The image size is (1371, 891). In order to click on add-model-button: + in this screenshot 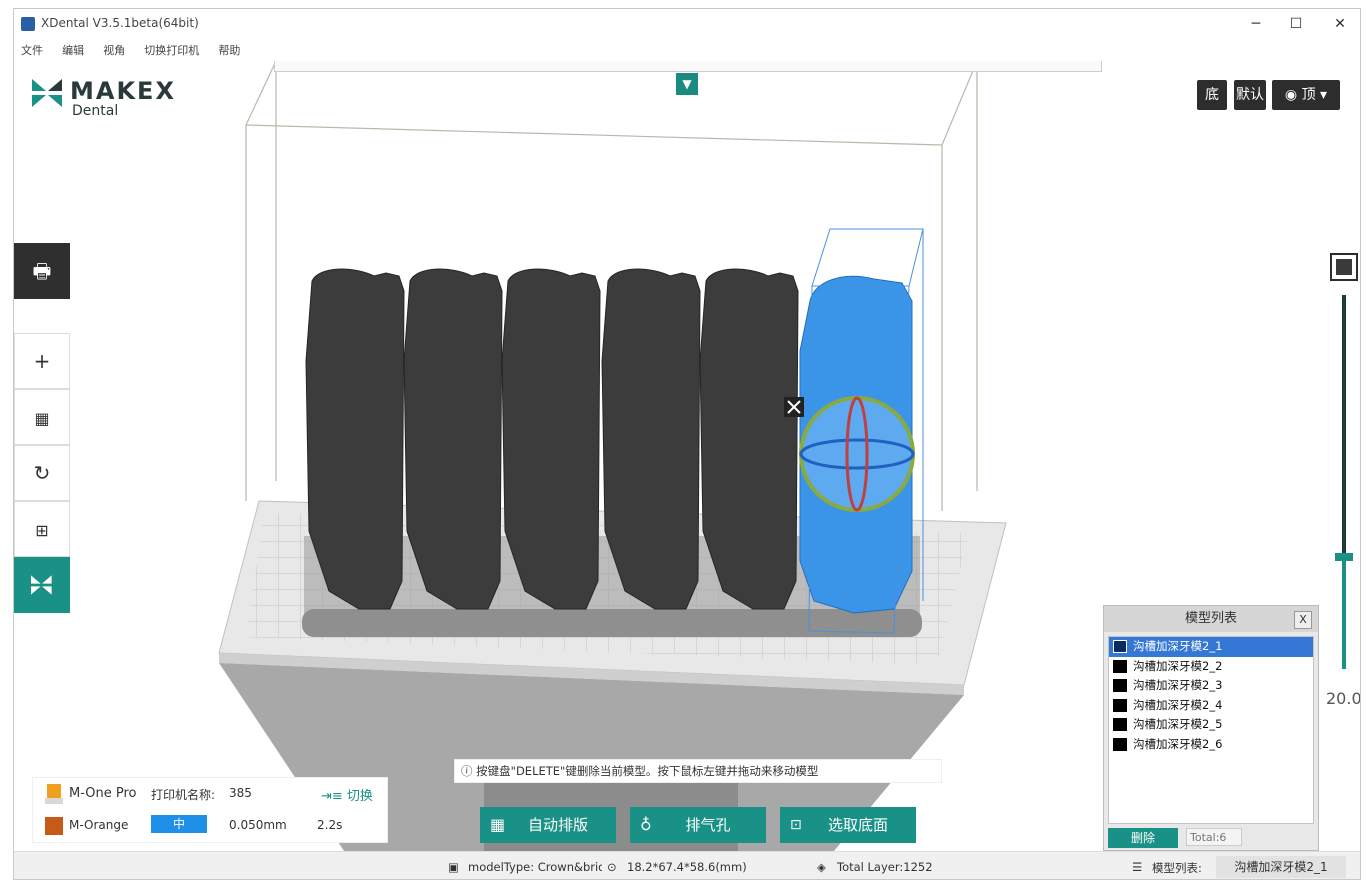, I will do `click(42, 361)`.